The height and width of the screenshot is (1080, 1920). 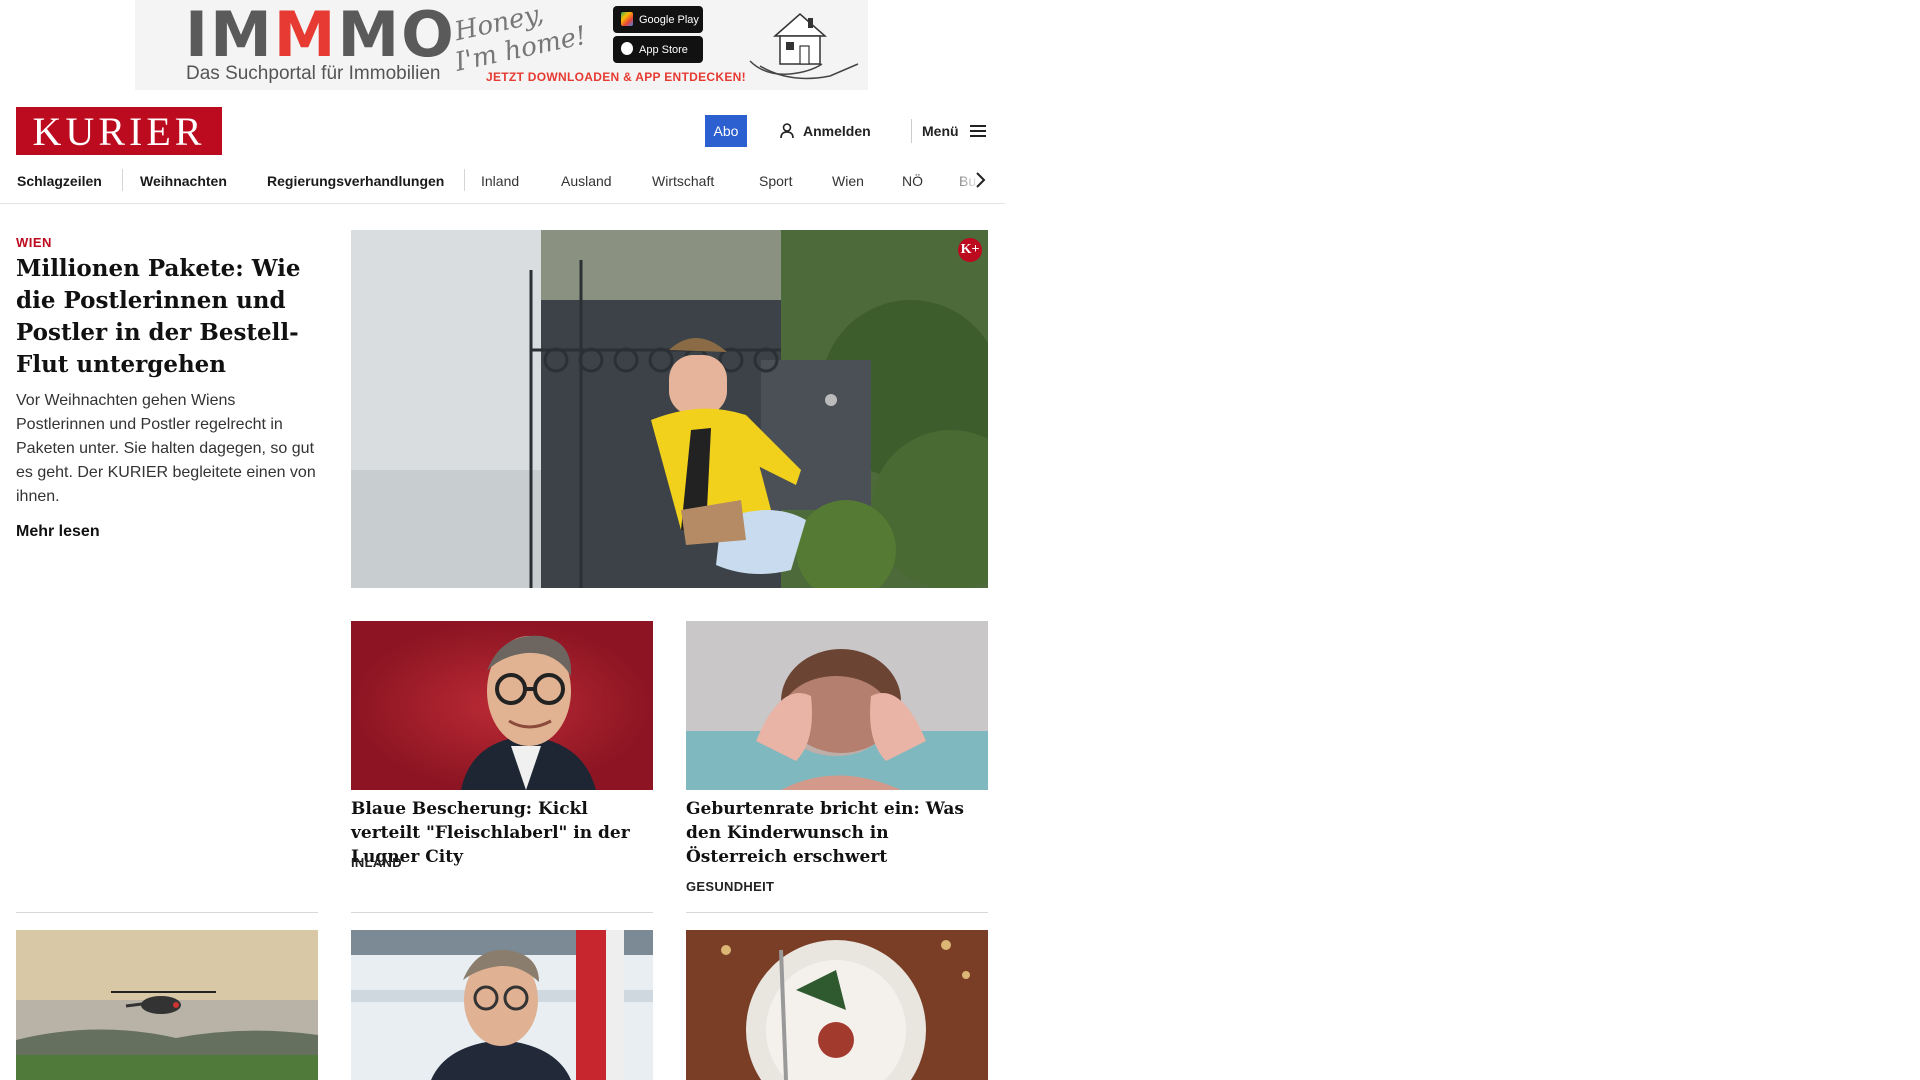 What do you see at coordinates (355, 181) in the screenshot?
I see `nav-item-regierungsverhandlungen: Regierungsverhandlungen` at bounding box center [355, 181].